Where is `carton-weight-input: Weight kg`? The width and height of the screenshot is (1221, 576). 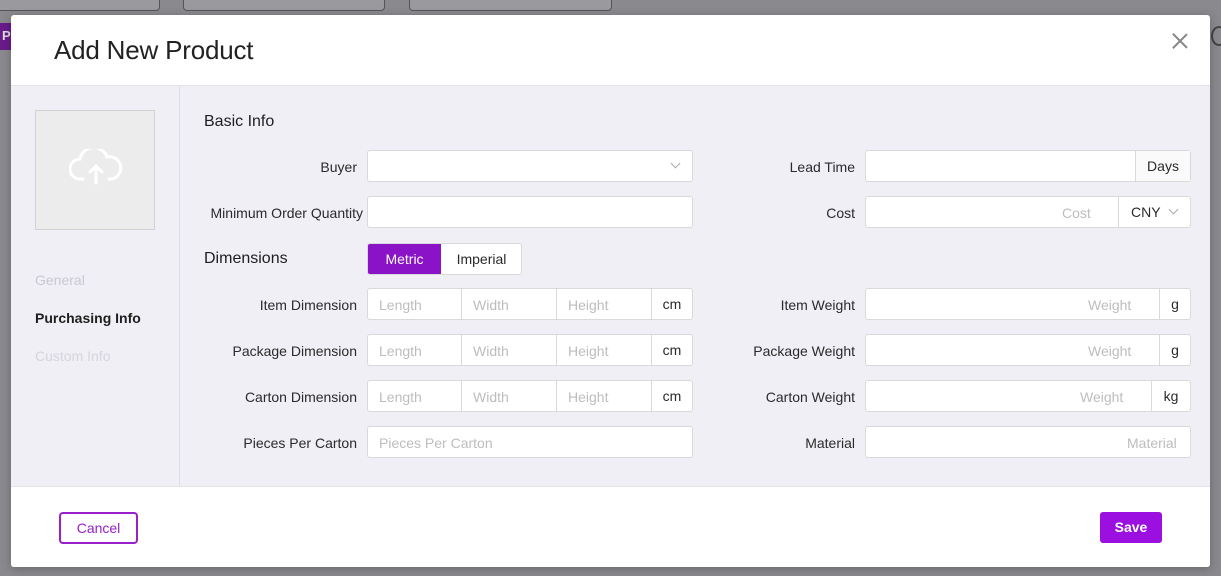
carton-weight-input: Weight kg is located at coordinates (1028, 396).